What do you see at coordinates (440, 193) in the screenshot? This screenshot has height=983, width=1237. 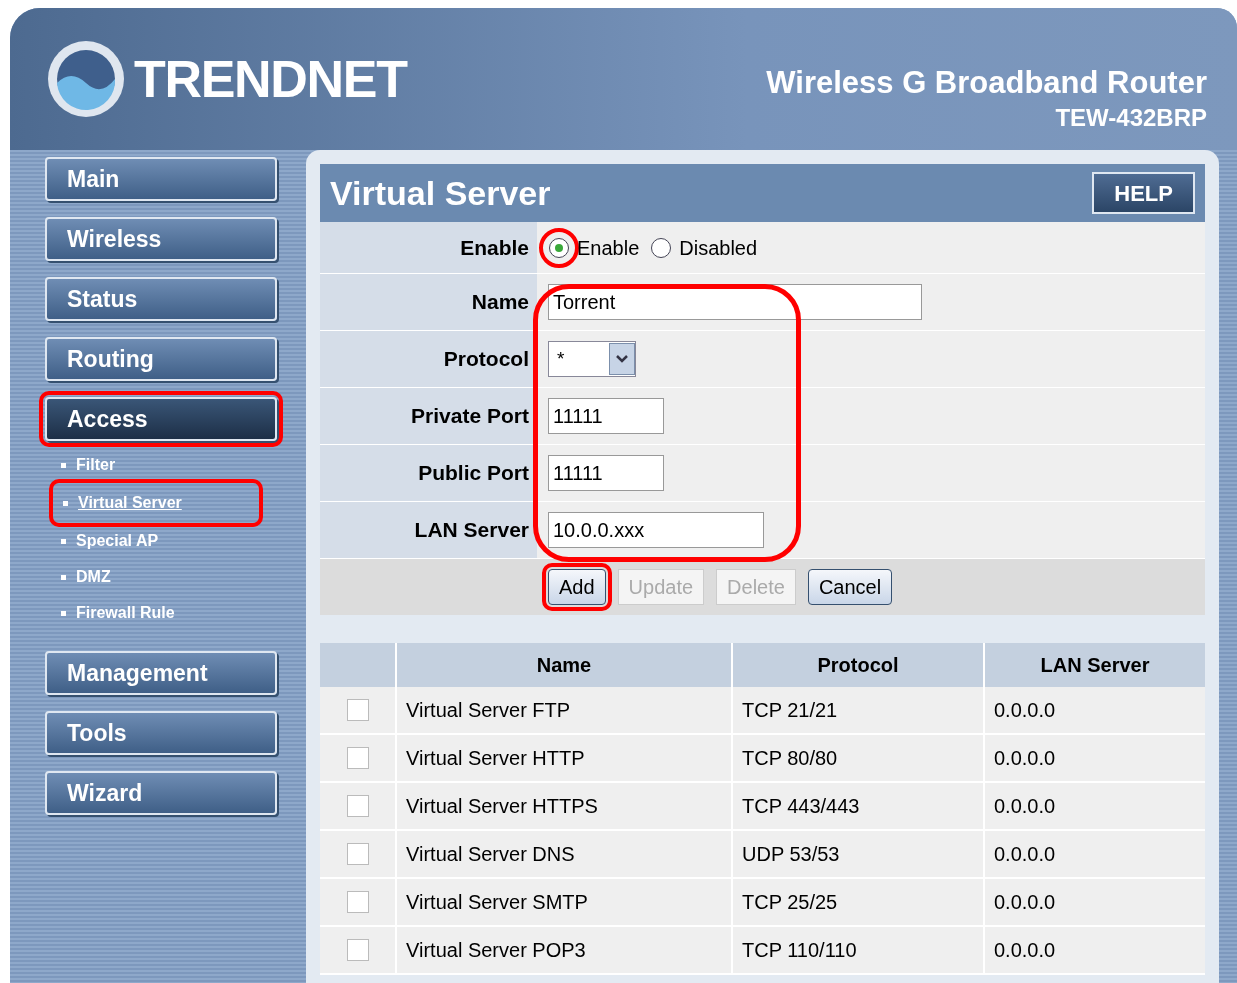 I see `panel-title: Virtual Server` at bounding box center [440, 193].